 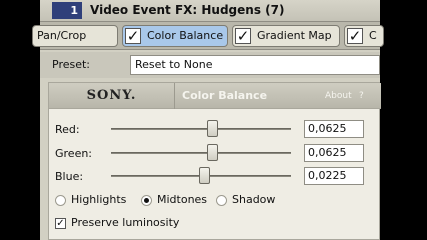 What do you see at coordinates (212, 128) in the screenshot?
I see `red-slider-thumb` at bounding box center [212, 128].